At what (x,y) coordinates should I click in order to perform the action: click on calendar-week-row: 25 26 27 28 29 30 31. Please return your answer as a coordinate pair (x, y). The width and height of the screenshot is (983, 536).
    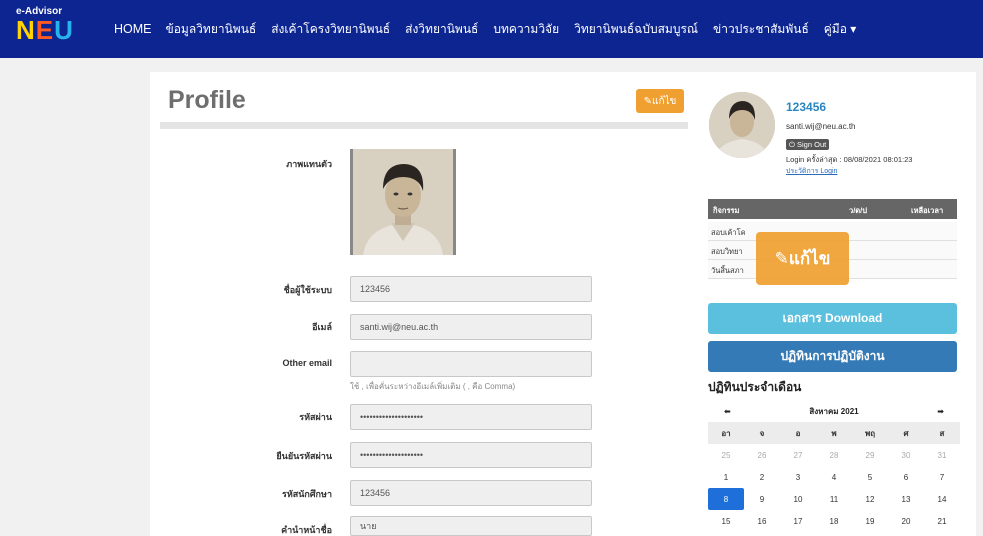
    Looking at the image, I should click on (834, 455).